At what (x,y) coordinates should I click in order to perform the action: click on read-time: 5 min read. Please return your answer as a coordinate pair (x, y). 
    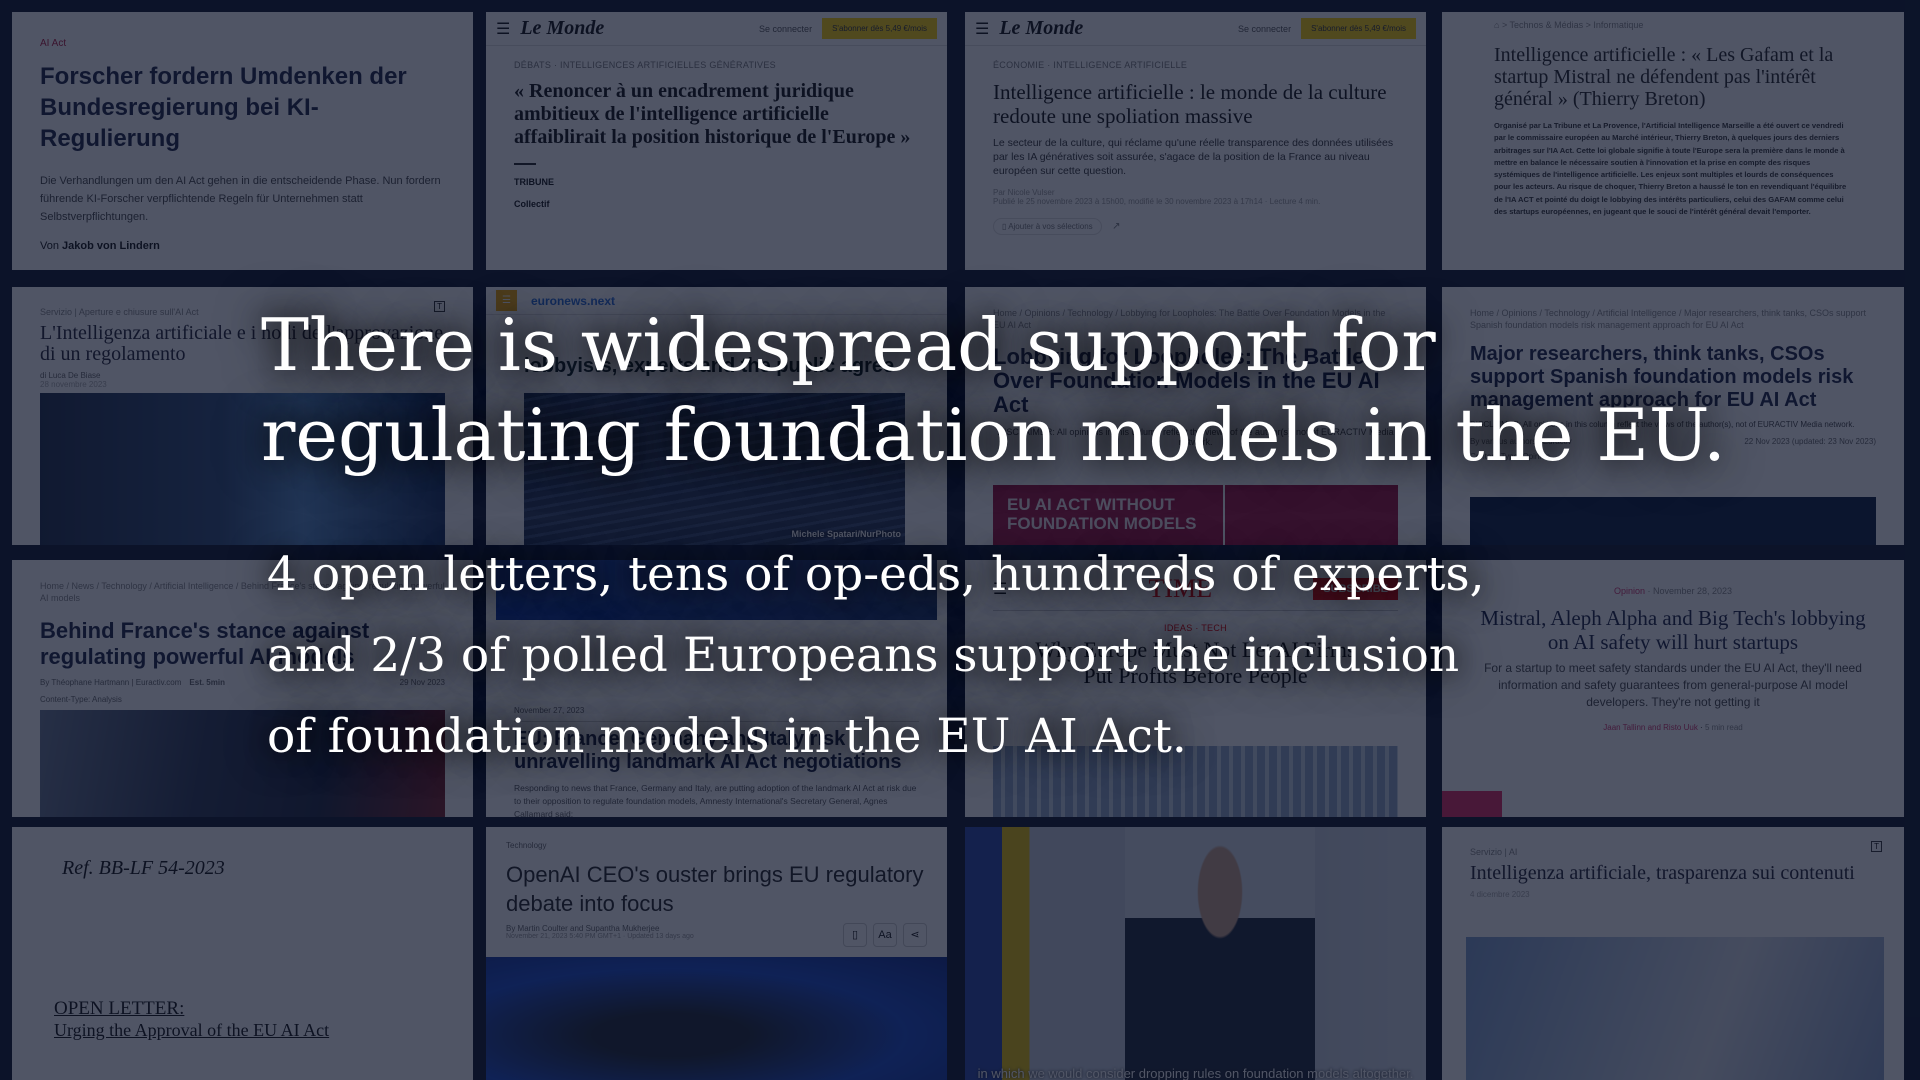
    Looking at the image, I should click on (1723, 727).